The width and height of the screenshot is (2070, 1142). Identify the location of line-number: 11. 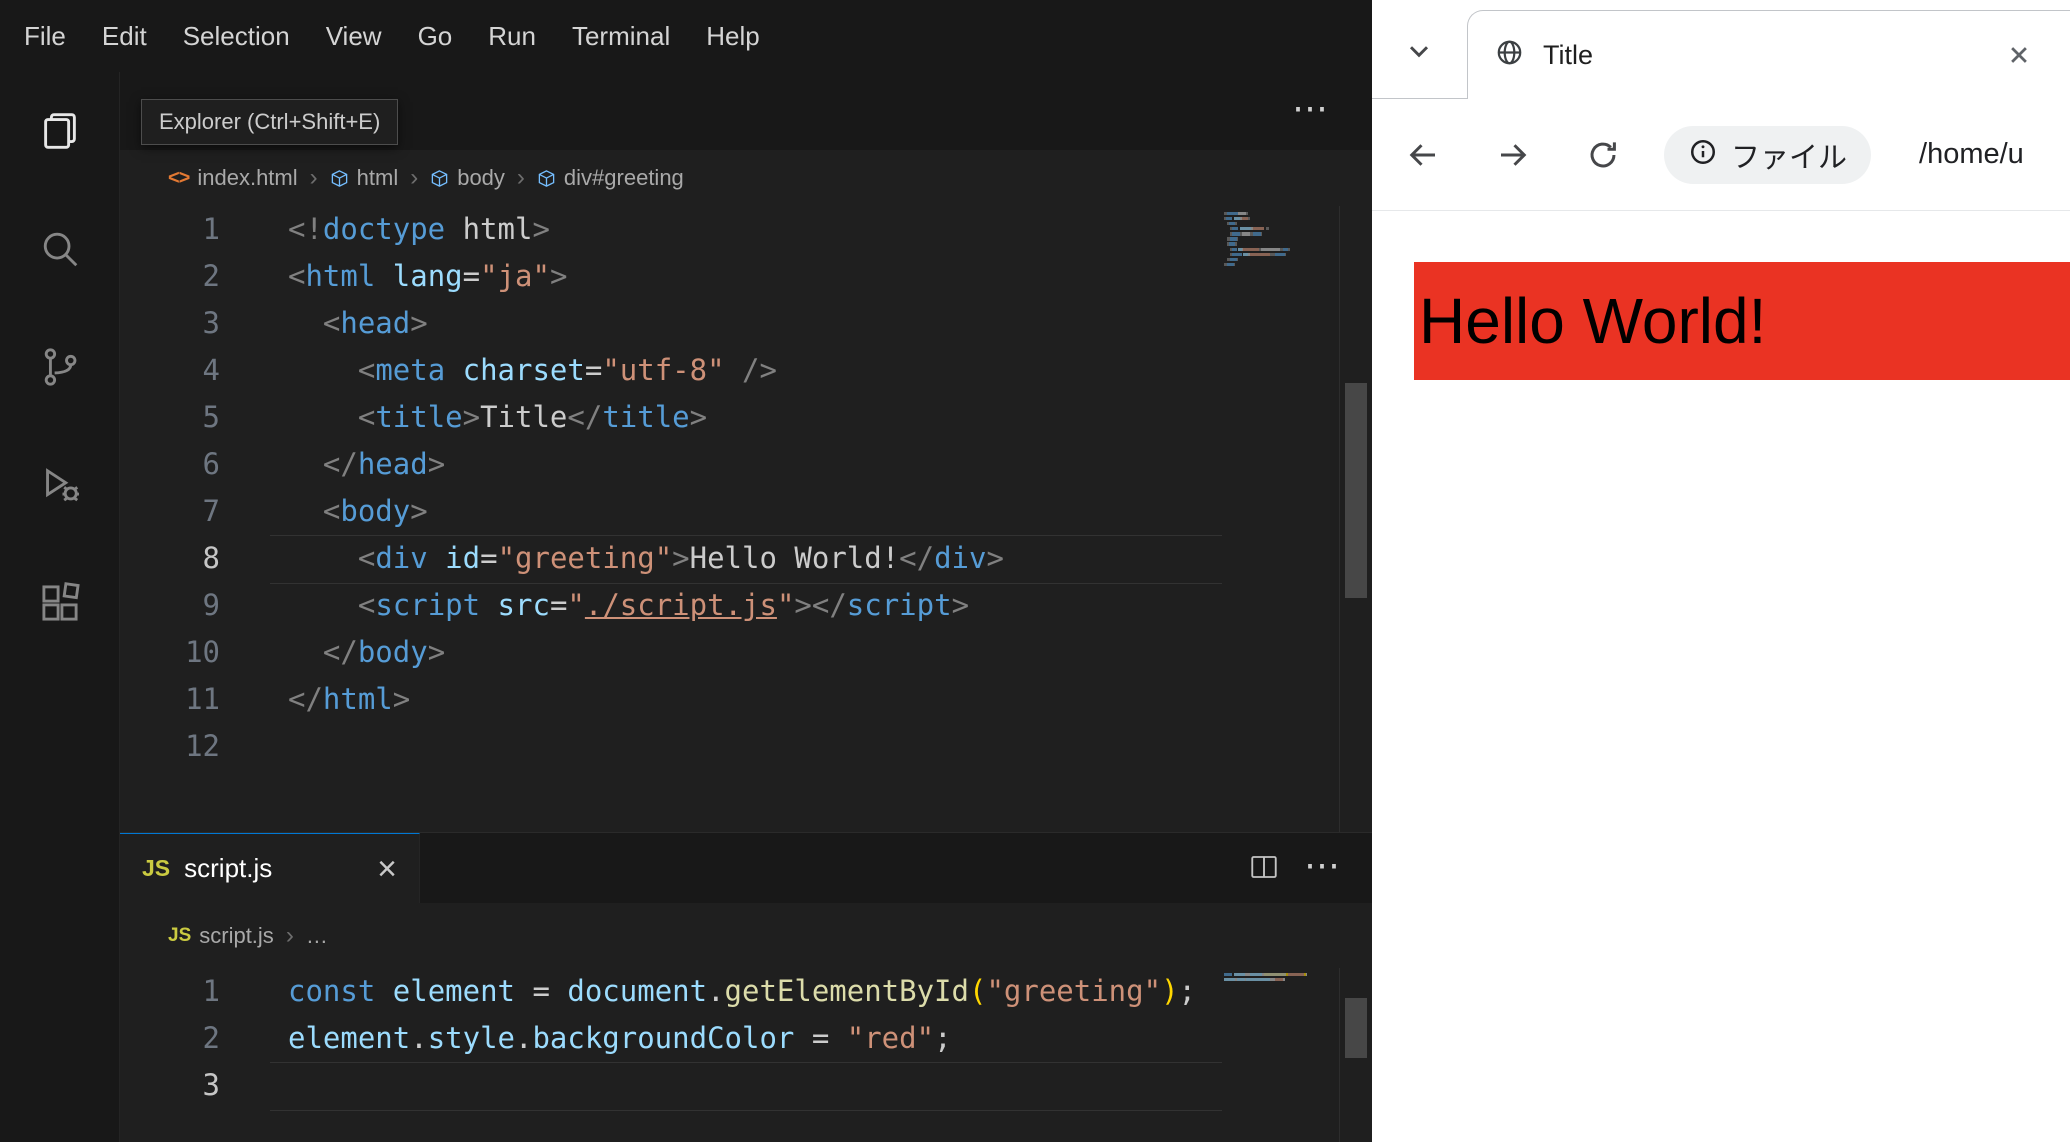
(202, 699).